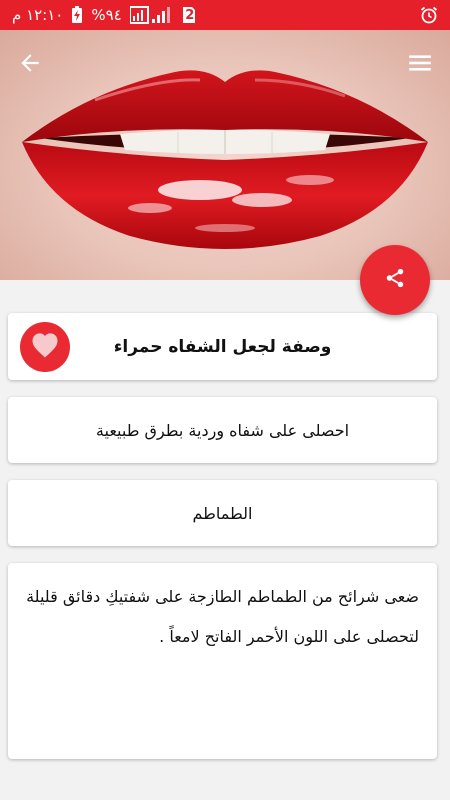 This screenshot has height=800, width=450. What do you see at coordinates (151, 15) in the screenshot?
I see `signal-icon` at bounding box center [151, 15].